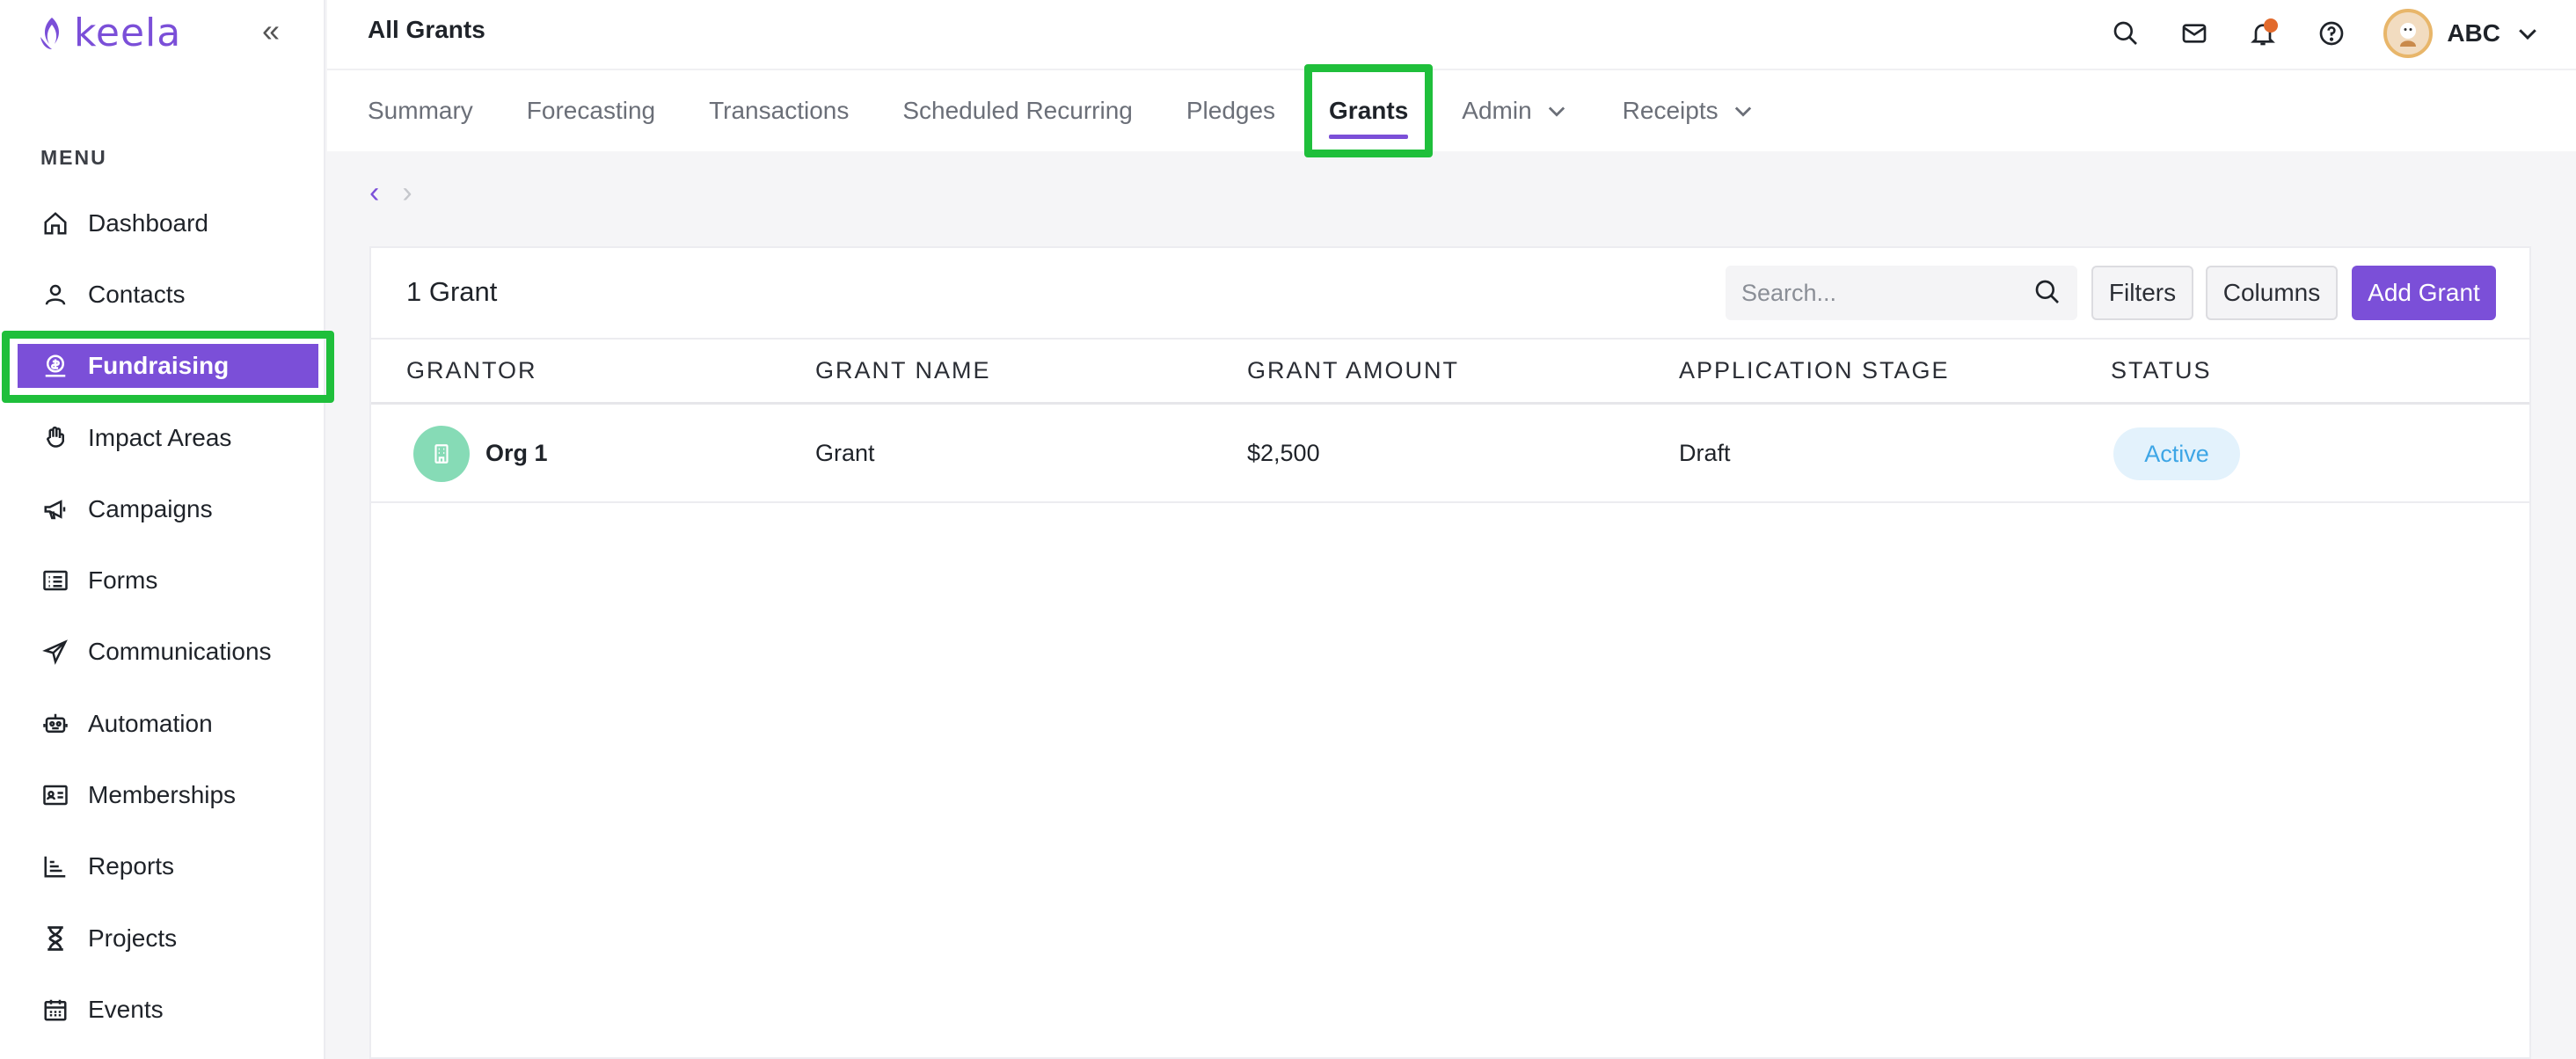  What do you see at coordinates (2263, 33) in the screenshot?
I see `notifications-button` at bounding box center [2263, 33].